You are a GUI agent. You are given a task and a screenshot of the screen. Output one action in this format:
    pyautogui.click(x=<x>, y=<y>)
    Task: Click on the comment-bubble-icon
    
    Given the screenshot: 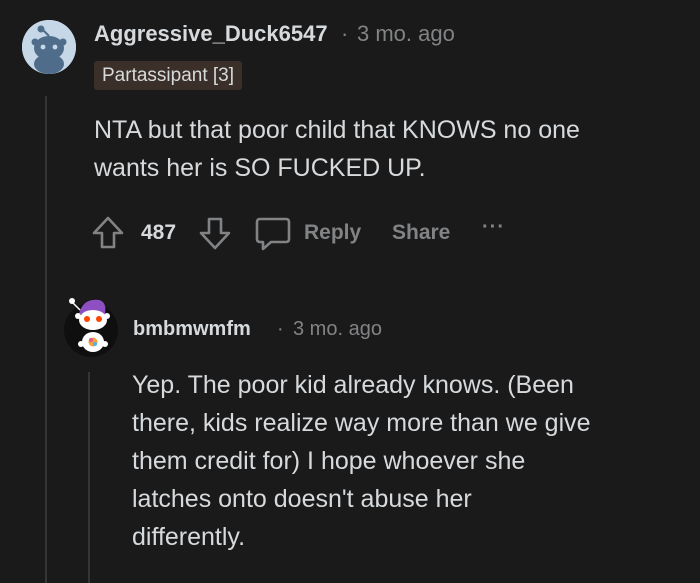 What is the action you would take?
    pyautogui.click(x=273, y=234)
    